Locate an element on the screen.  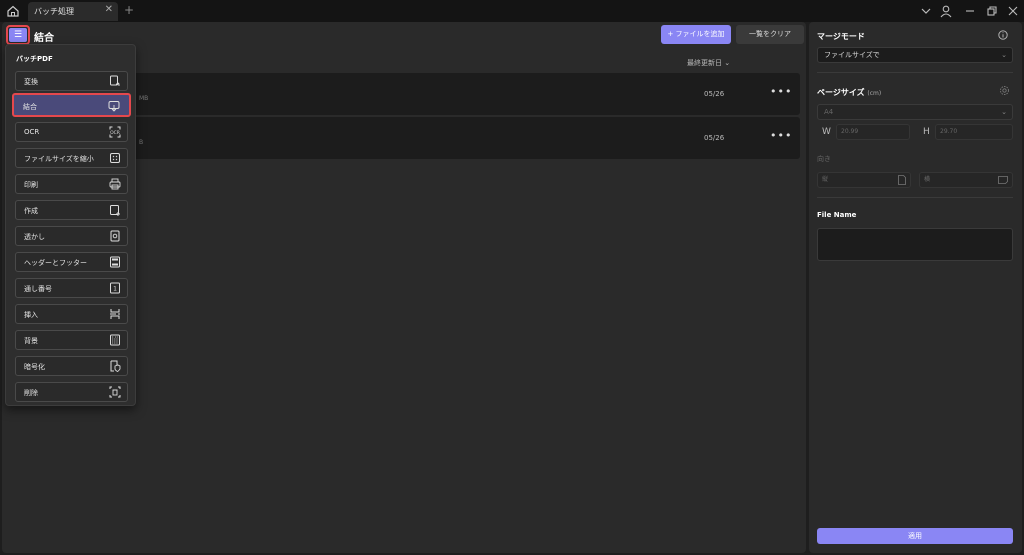
menu-item-label: ファイルサイズを縮小 is located at coordinates (59, 159).